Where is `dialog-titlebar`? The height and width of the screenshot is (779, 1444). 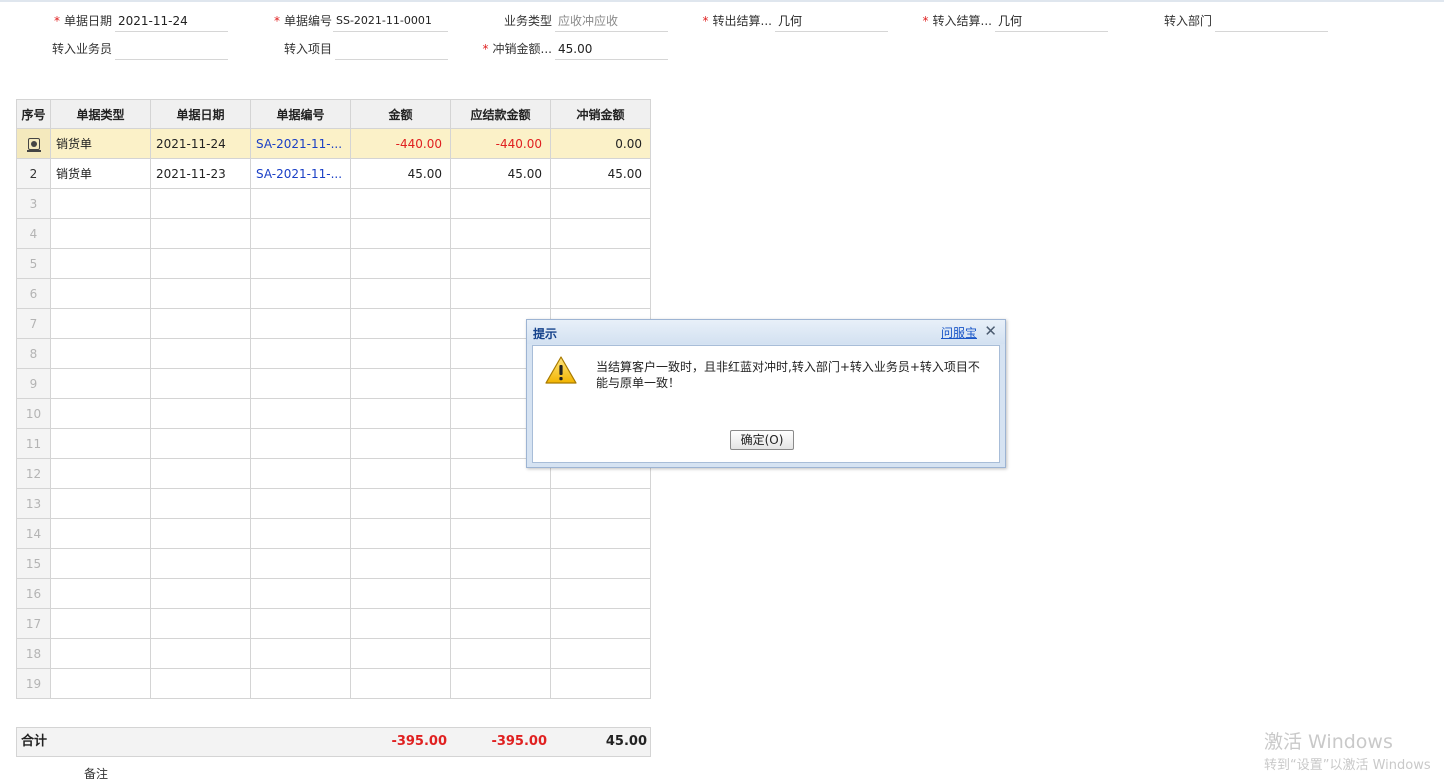
dialog-titlebar is located at coordinates (766, 332).